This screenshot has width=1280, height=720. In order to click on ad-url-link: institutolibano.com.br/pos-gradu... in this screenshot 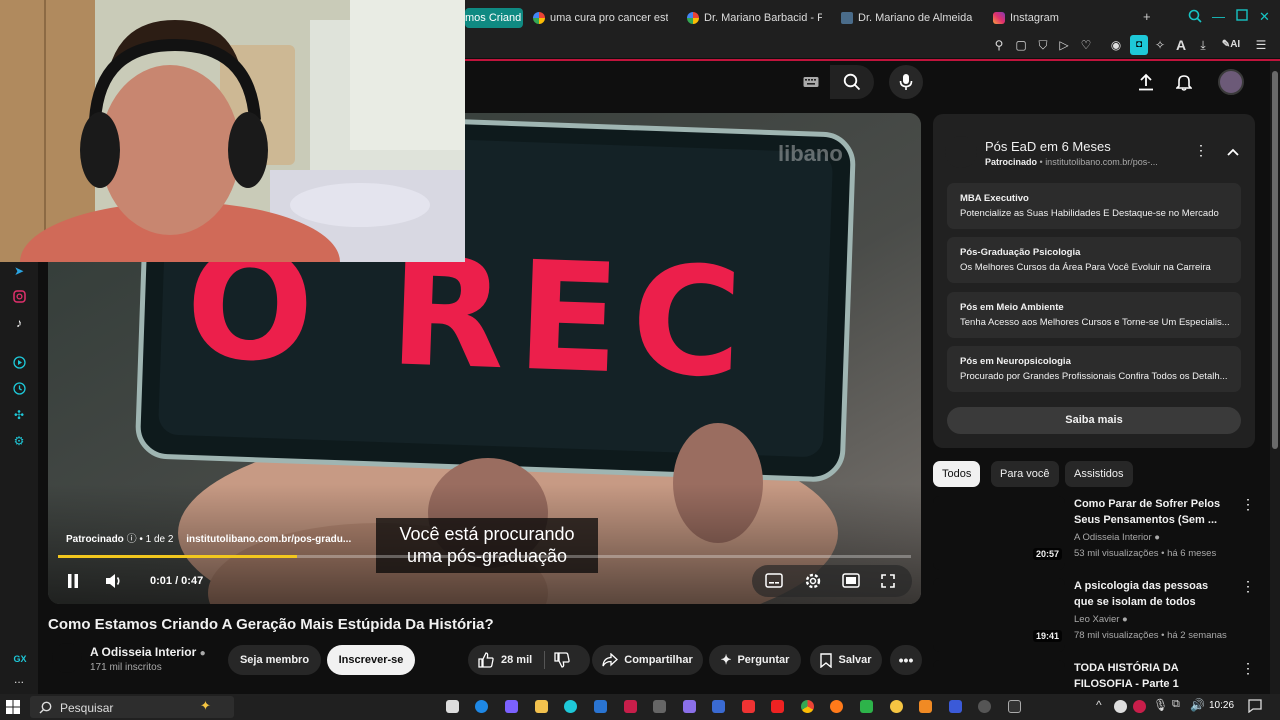, I will do `click(268, 539)`.